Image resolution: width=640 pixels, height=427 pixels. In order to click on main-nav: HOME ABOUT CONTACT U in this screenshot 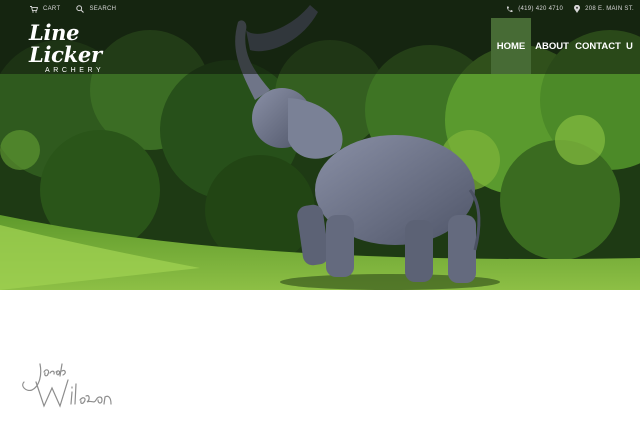, I will do `click(565, 46)`.